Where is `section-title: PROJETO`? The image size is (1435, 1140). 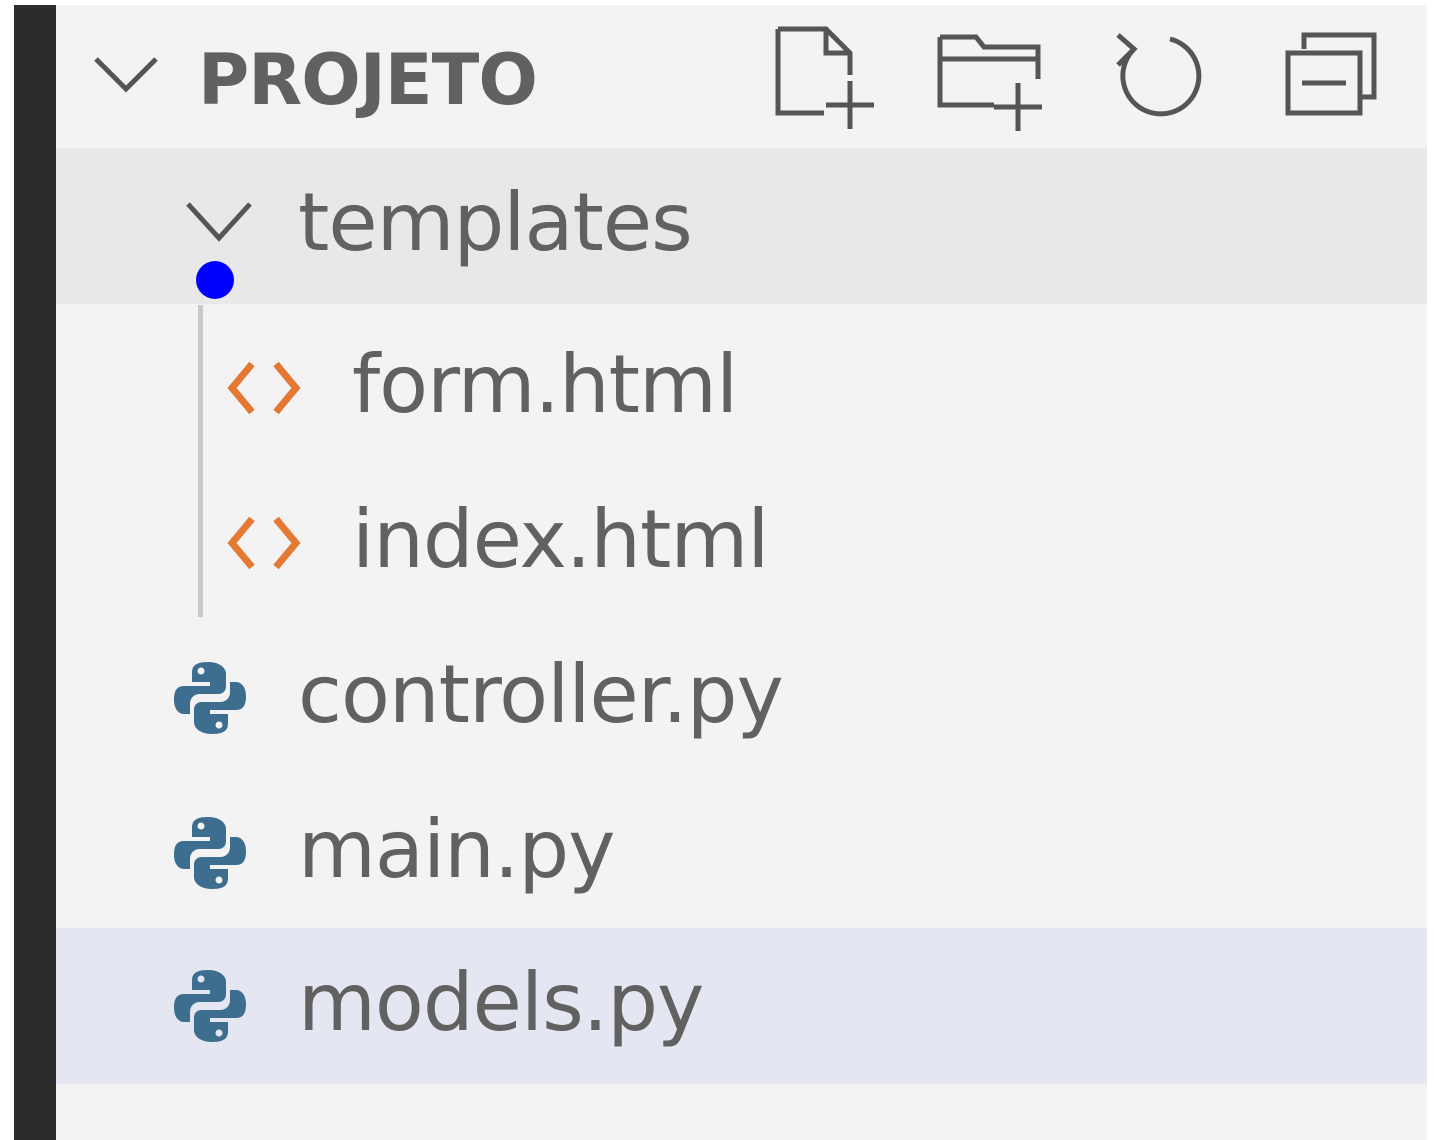
section-title: PROJETO is located at coordinates (368, 80).